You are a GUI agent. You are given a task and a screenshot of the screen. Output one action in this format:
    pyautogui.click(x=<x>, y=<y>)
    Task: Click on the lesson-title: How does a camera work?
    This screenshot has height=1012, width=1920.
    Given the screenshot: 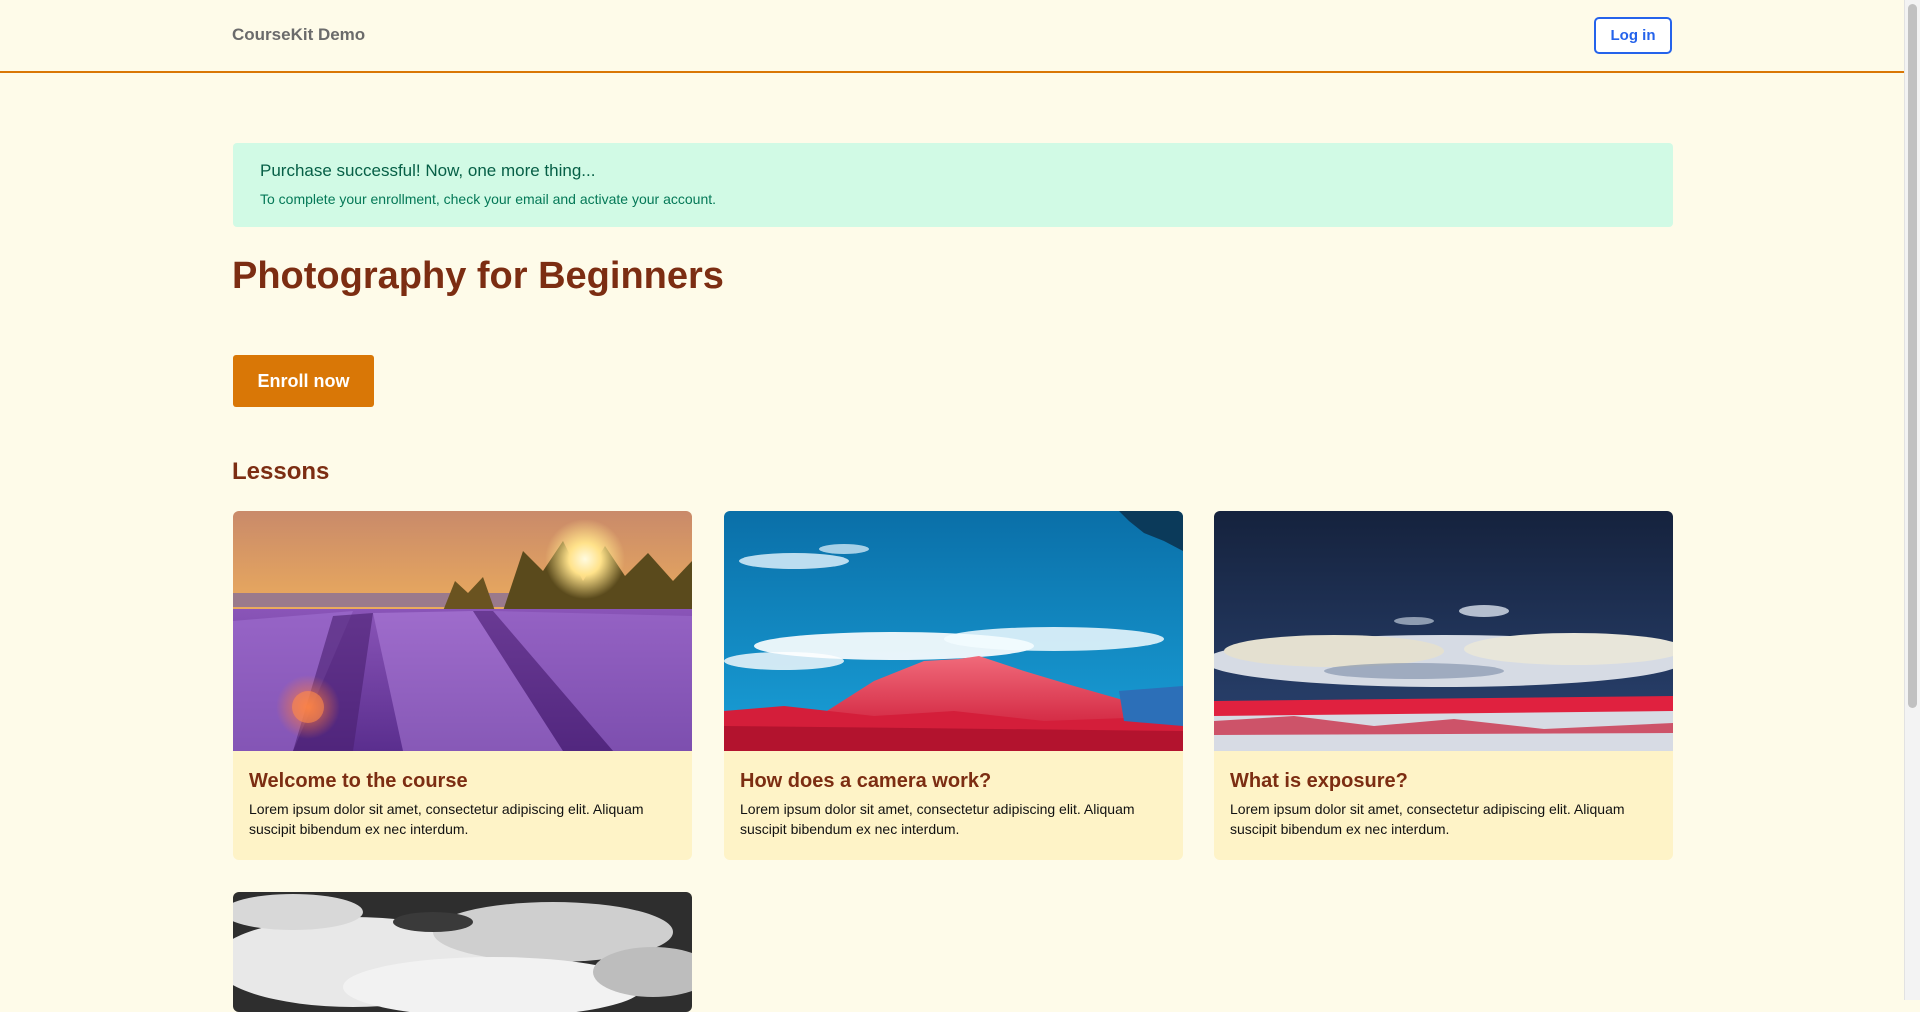 What is the action you would take?
    pyautogui.click(x=866, y=781)
    